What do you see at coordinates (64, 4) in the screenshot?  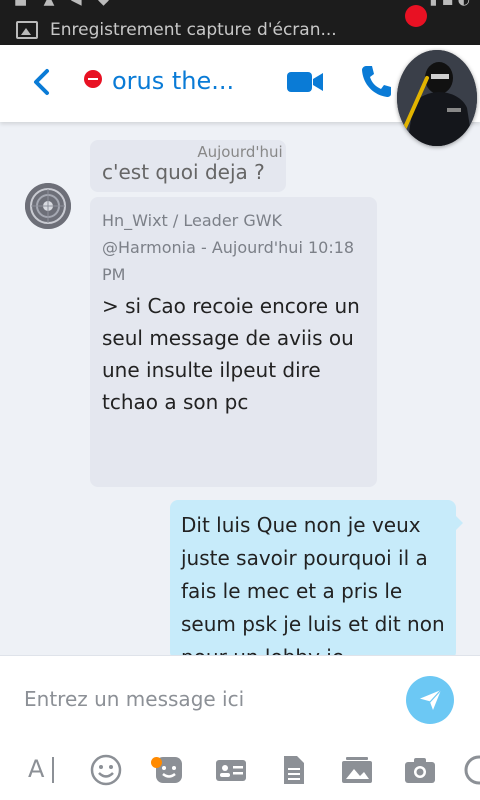 I see `status-icons: ■ ▲ ◀ ◆` at bounding box center [64, 4].